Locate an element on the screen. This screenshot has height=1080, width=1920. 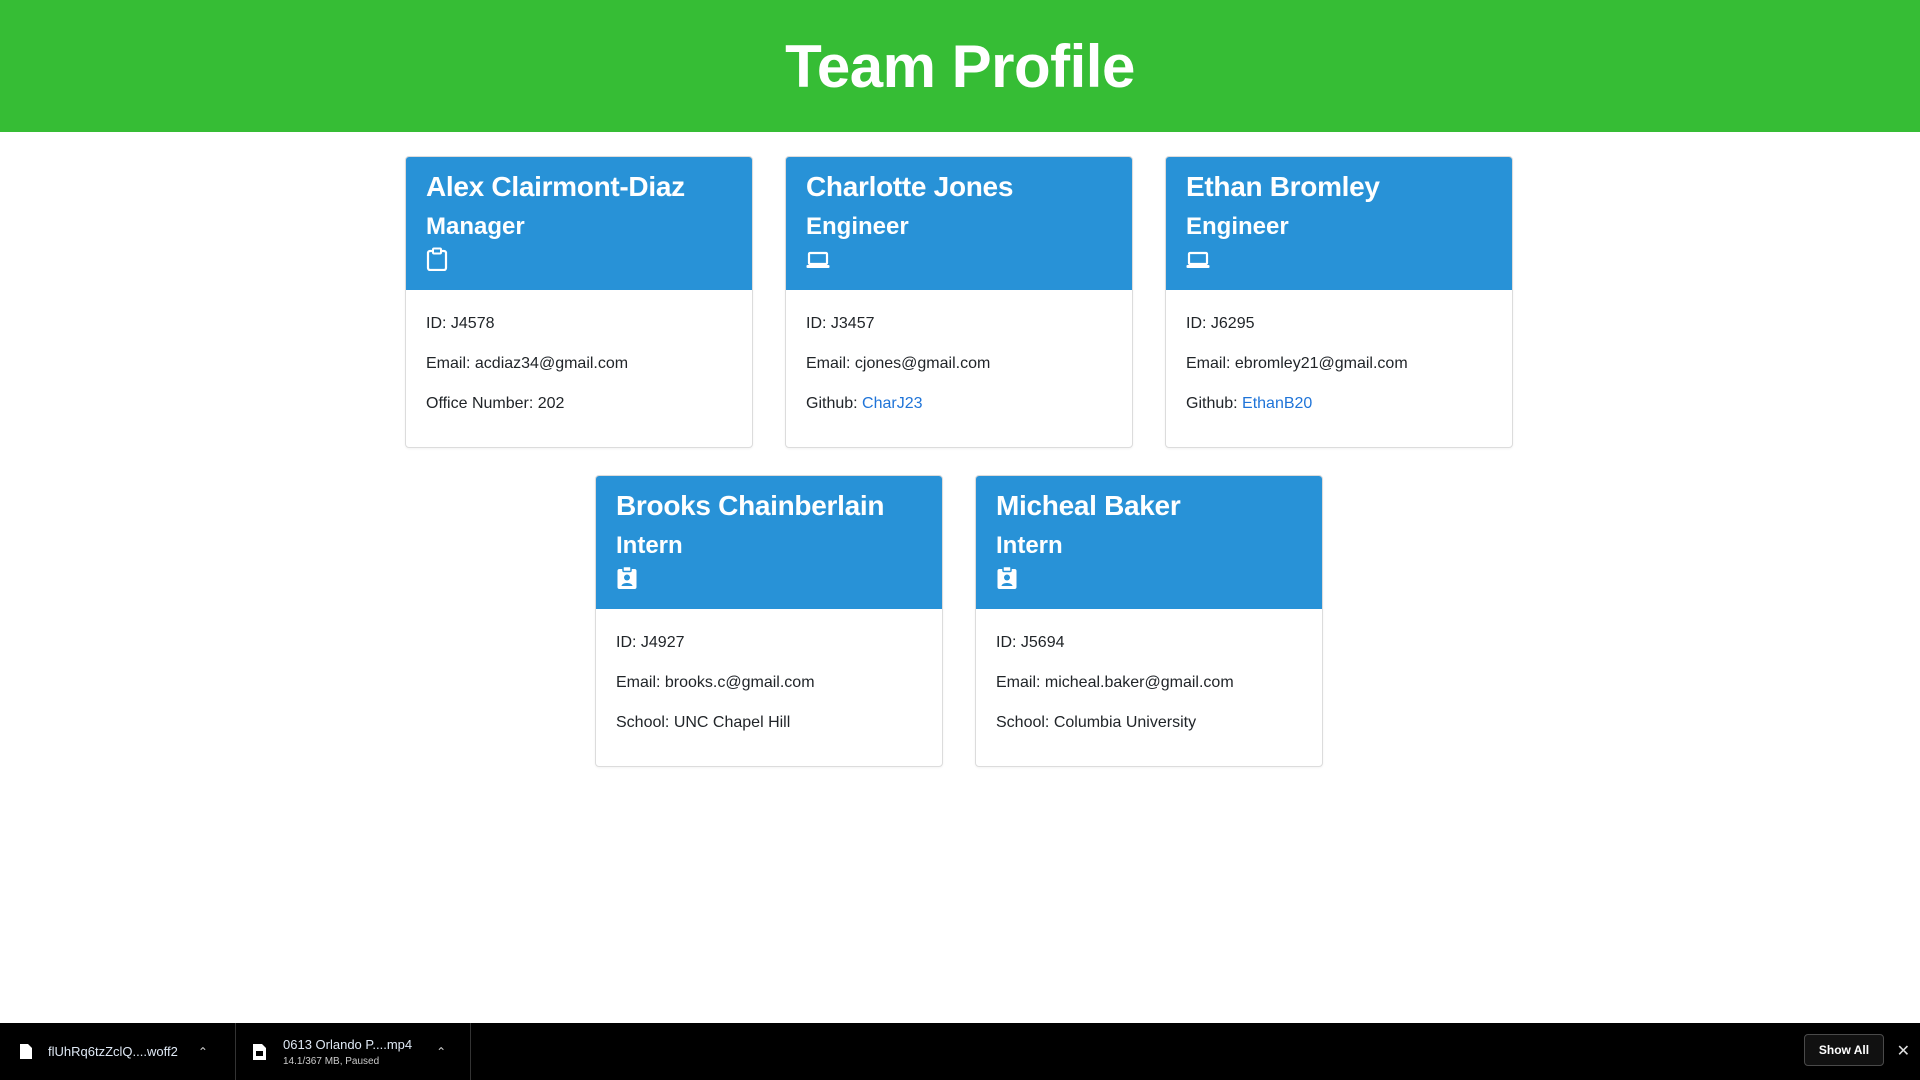
card-header: Alex Clairmont-Diaz Manager is located at coordinates (579, 223).